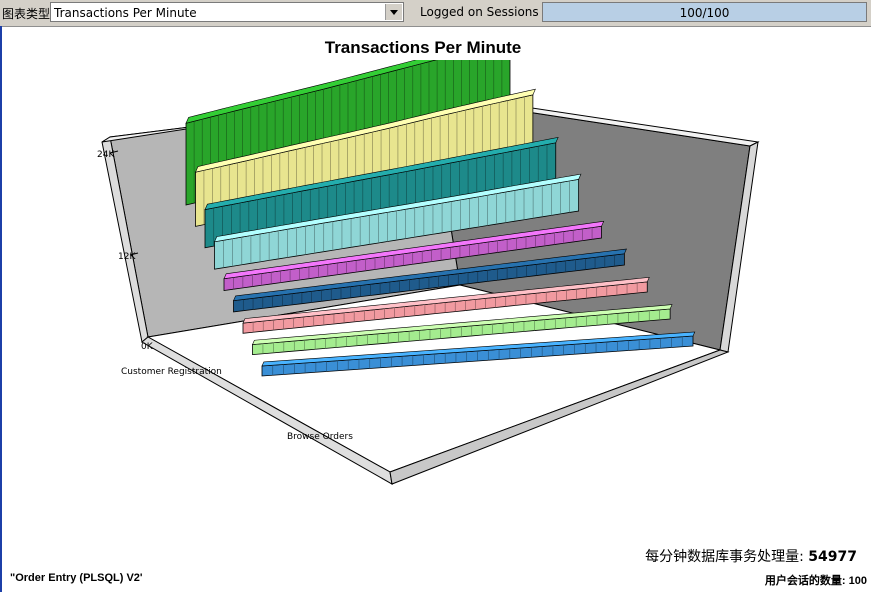  I want to click on chart-type-label: 图表类型, so click(26, 14).